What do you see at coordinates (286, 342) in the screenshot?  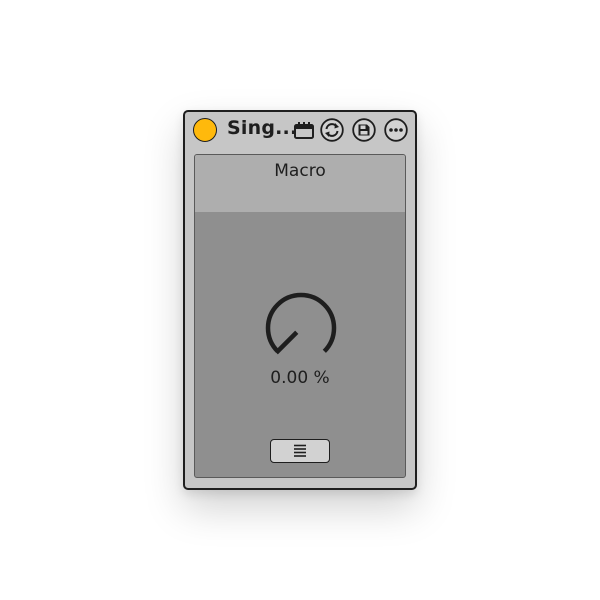 I see `knob-pointer` at bounding box center [286, 342].